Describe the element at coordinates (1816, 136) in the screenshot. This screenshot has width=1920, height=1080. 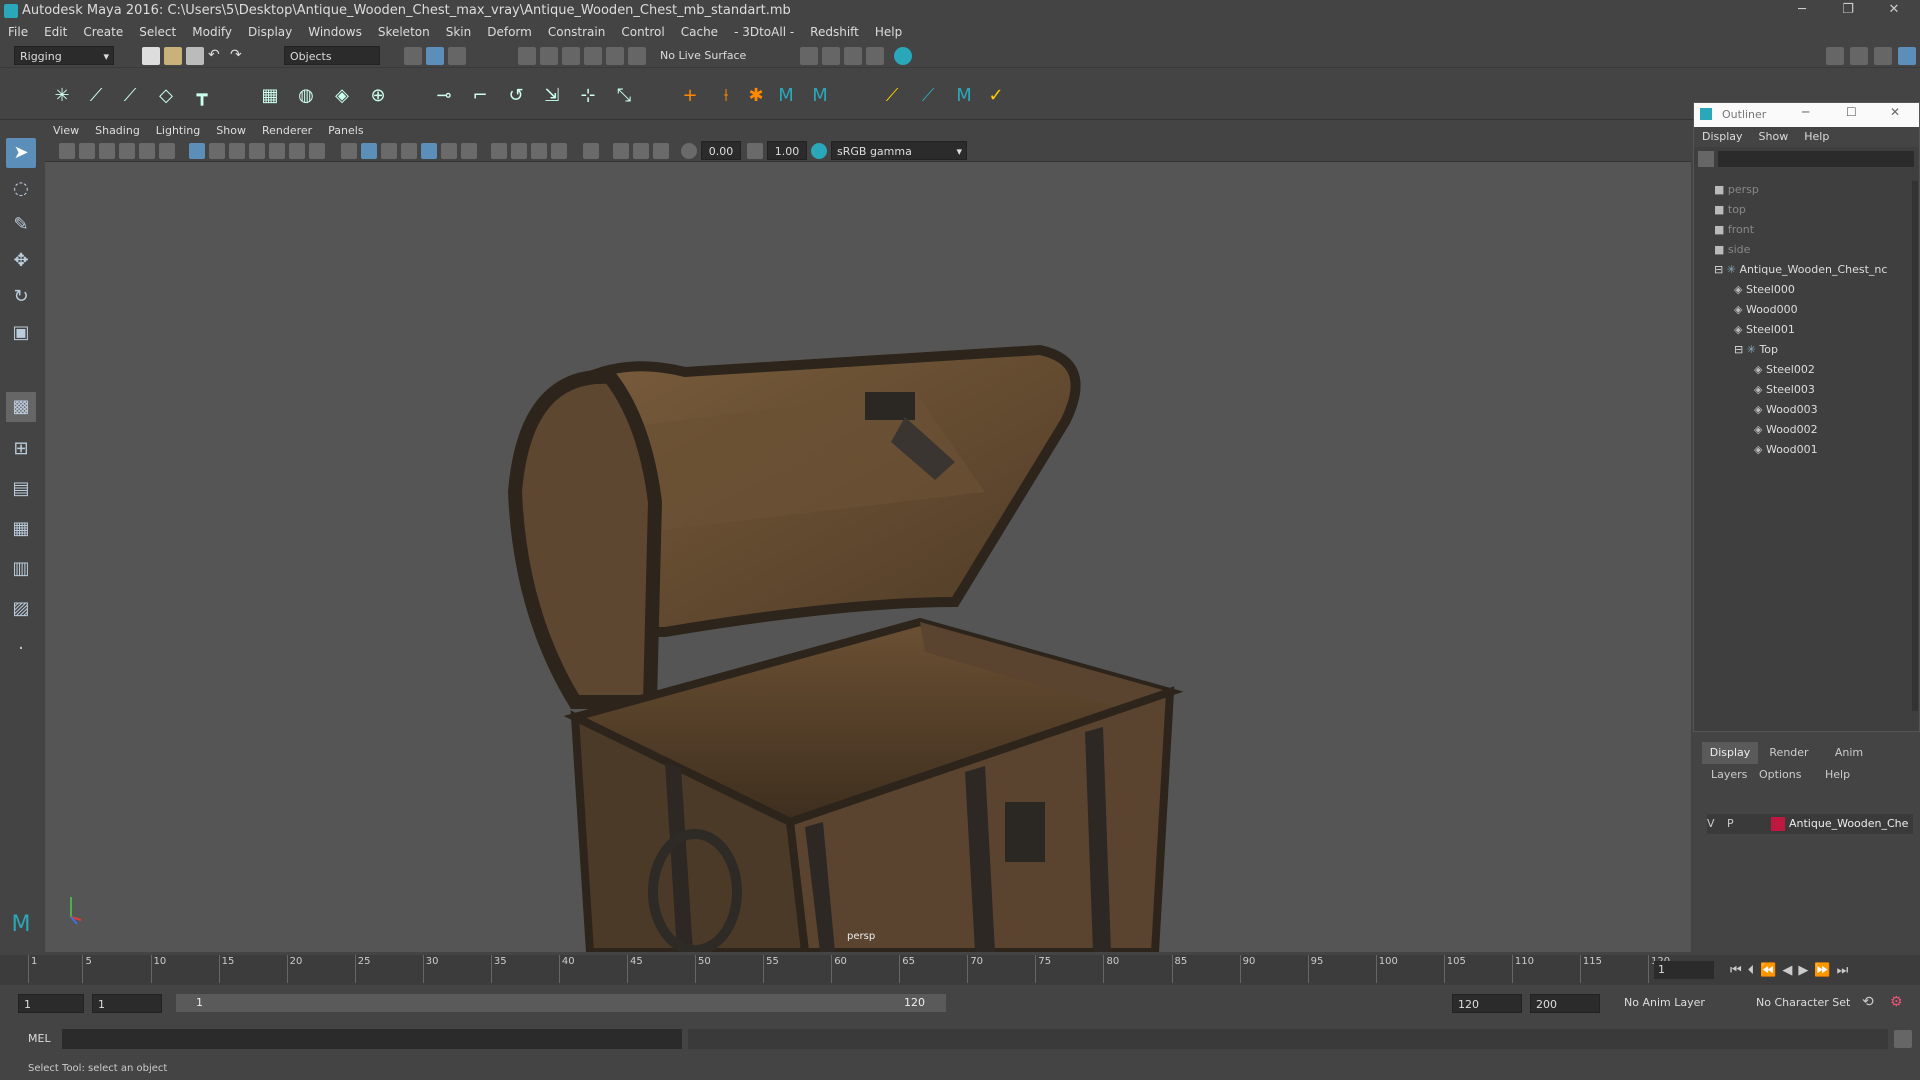
I see `outliner-menu-help: Help` at that location.